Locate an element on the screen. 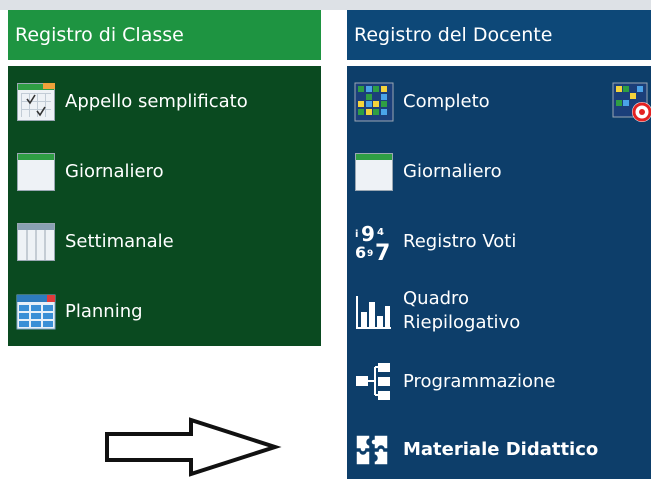 Image resolution: width=651 pixels, height=479 pixels. menu-item-label: Planning is located at coordinates (104, 311).